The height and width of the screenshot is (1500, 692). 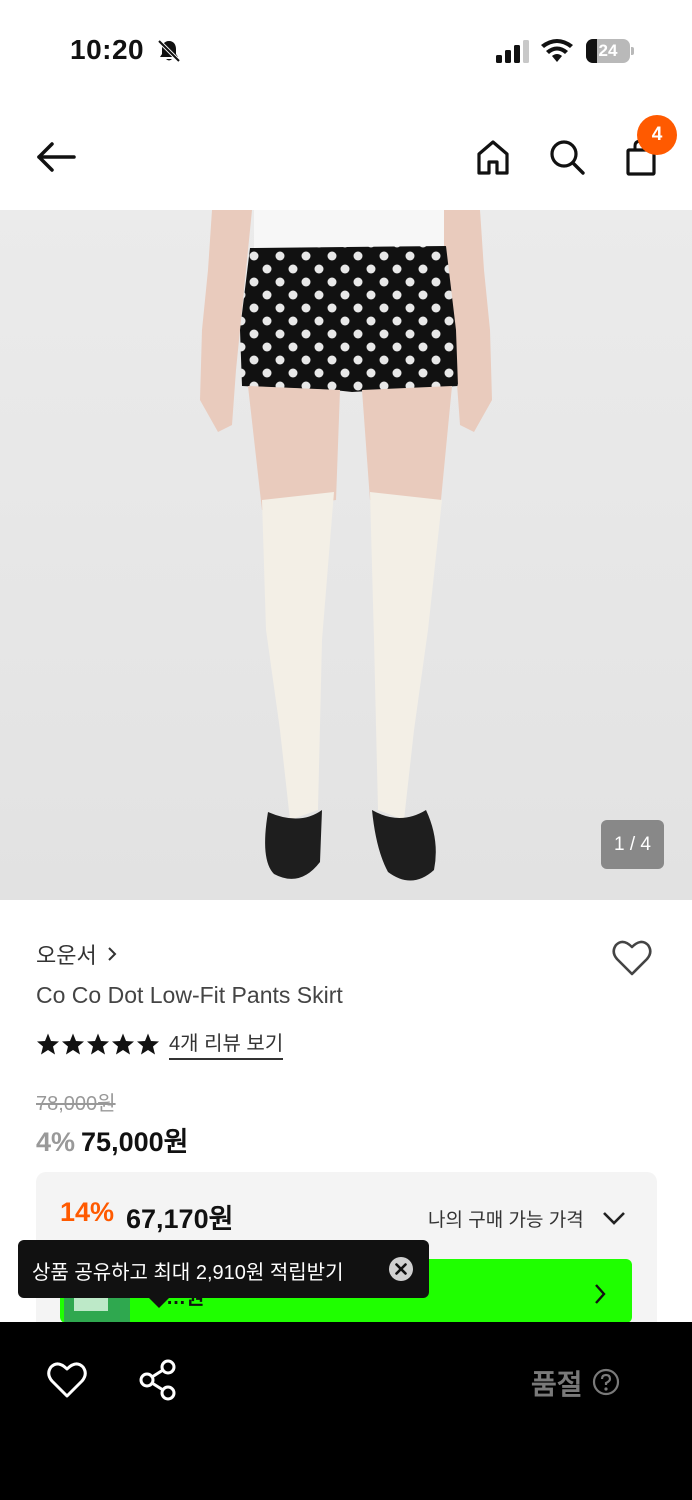 I want to click on review-link: 4개 리뷰 보기, so click(x=226, y=1043).